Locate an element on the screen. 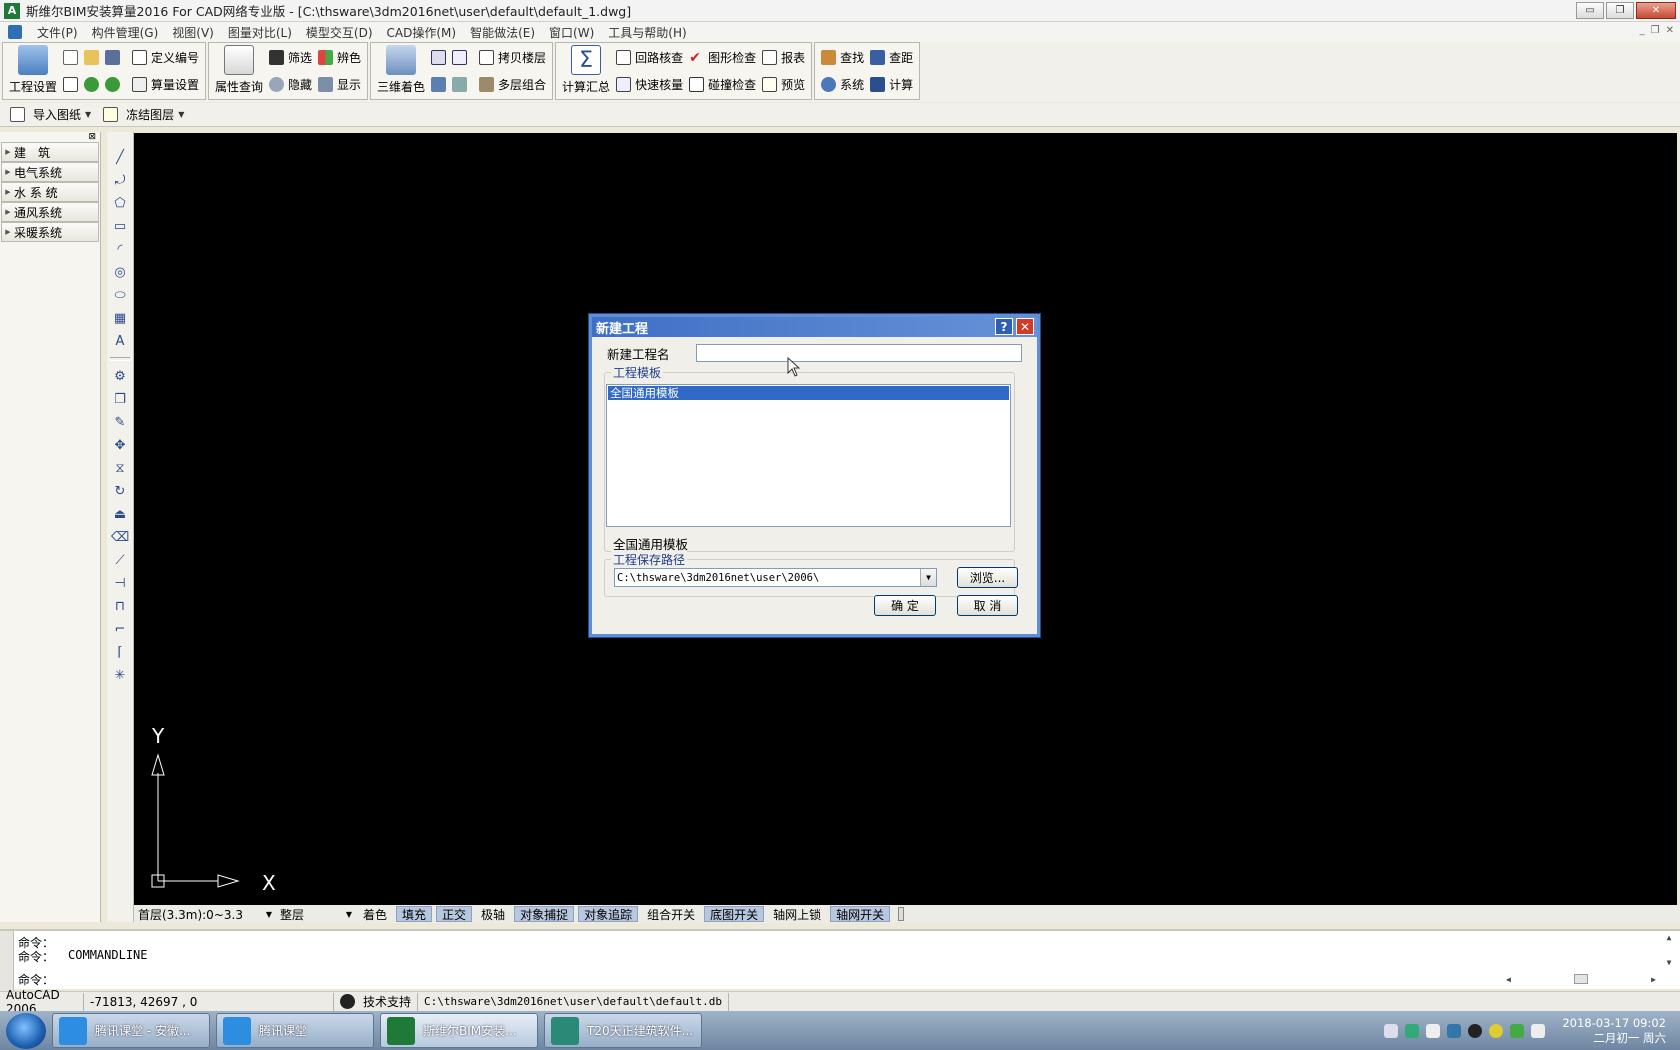  copy-icon: ❐ is located at coordinates (120, 399).